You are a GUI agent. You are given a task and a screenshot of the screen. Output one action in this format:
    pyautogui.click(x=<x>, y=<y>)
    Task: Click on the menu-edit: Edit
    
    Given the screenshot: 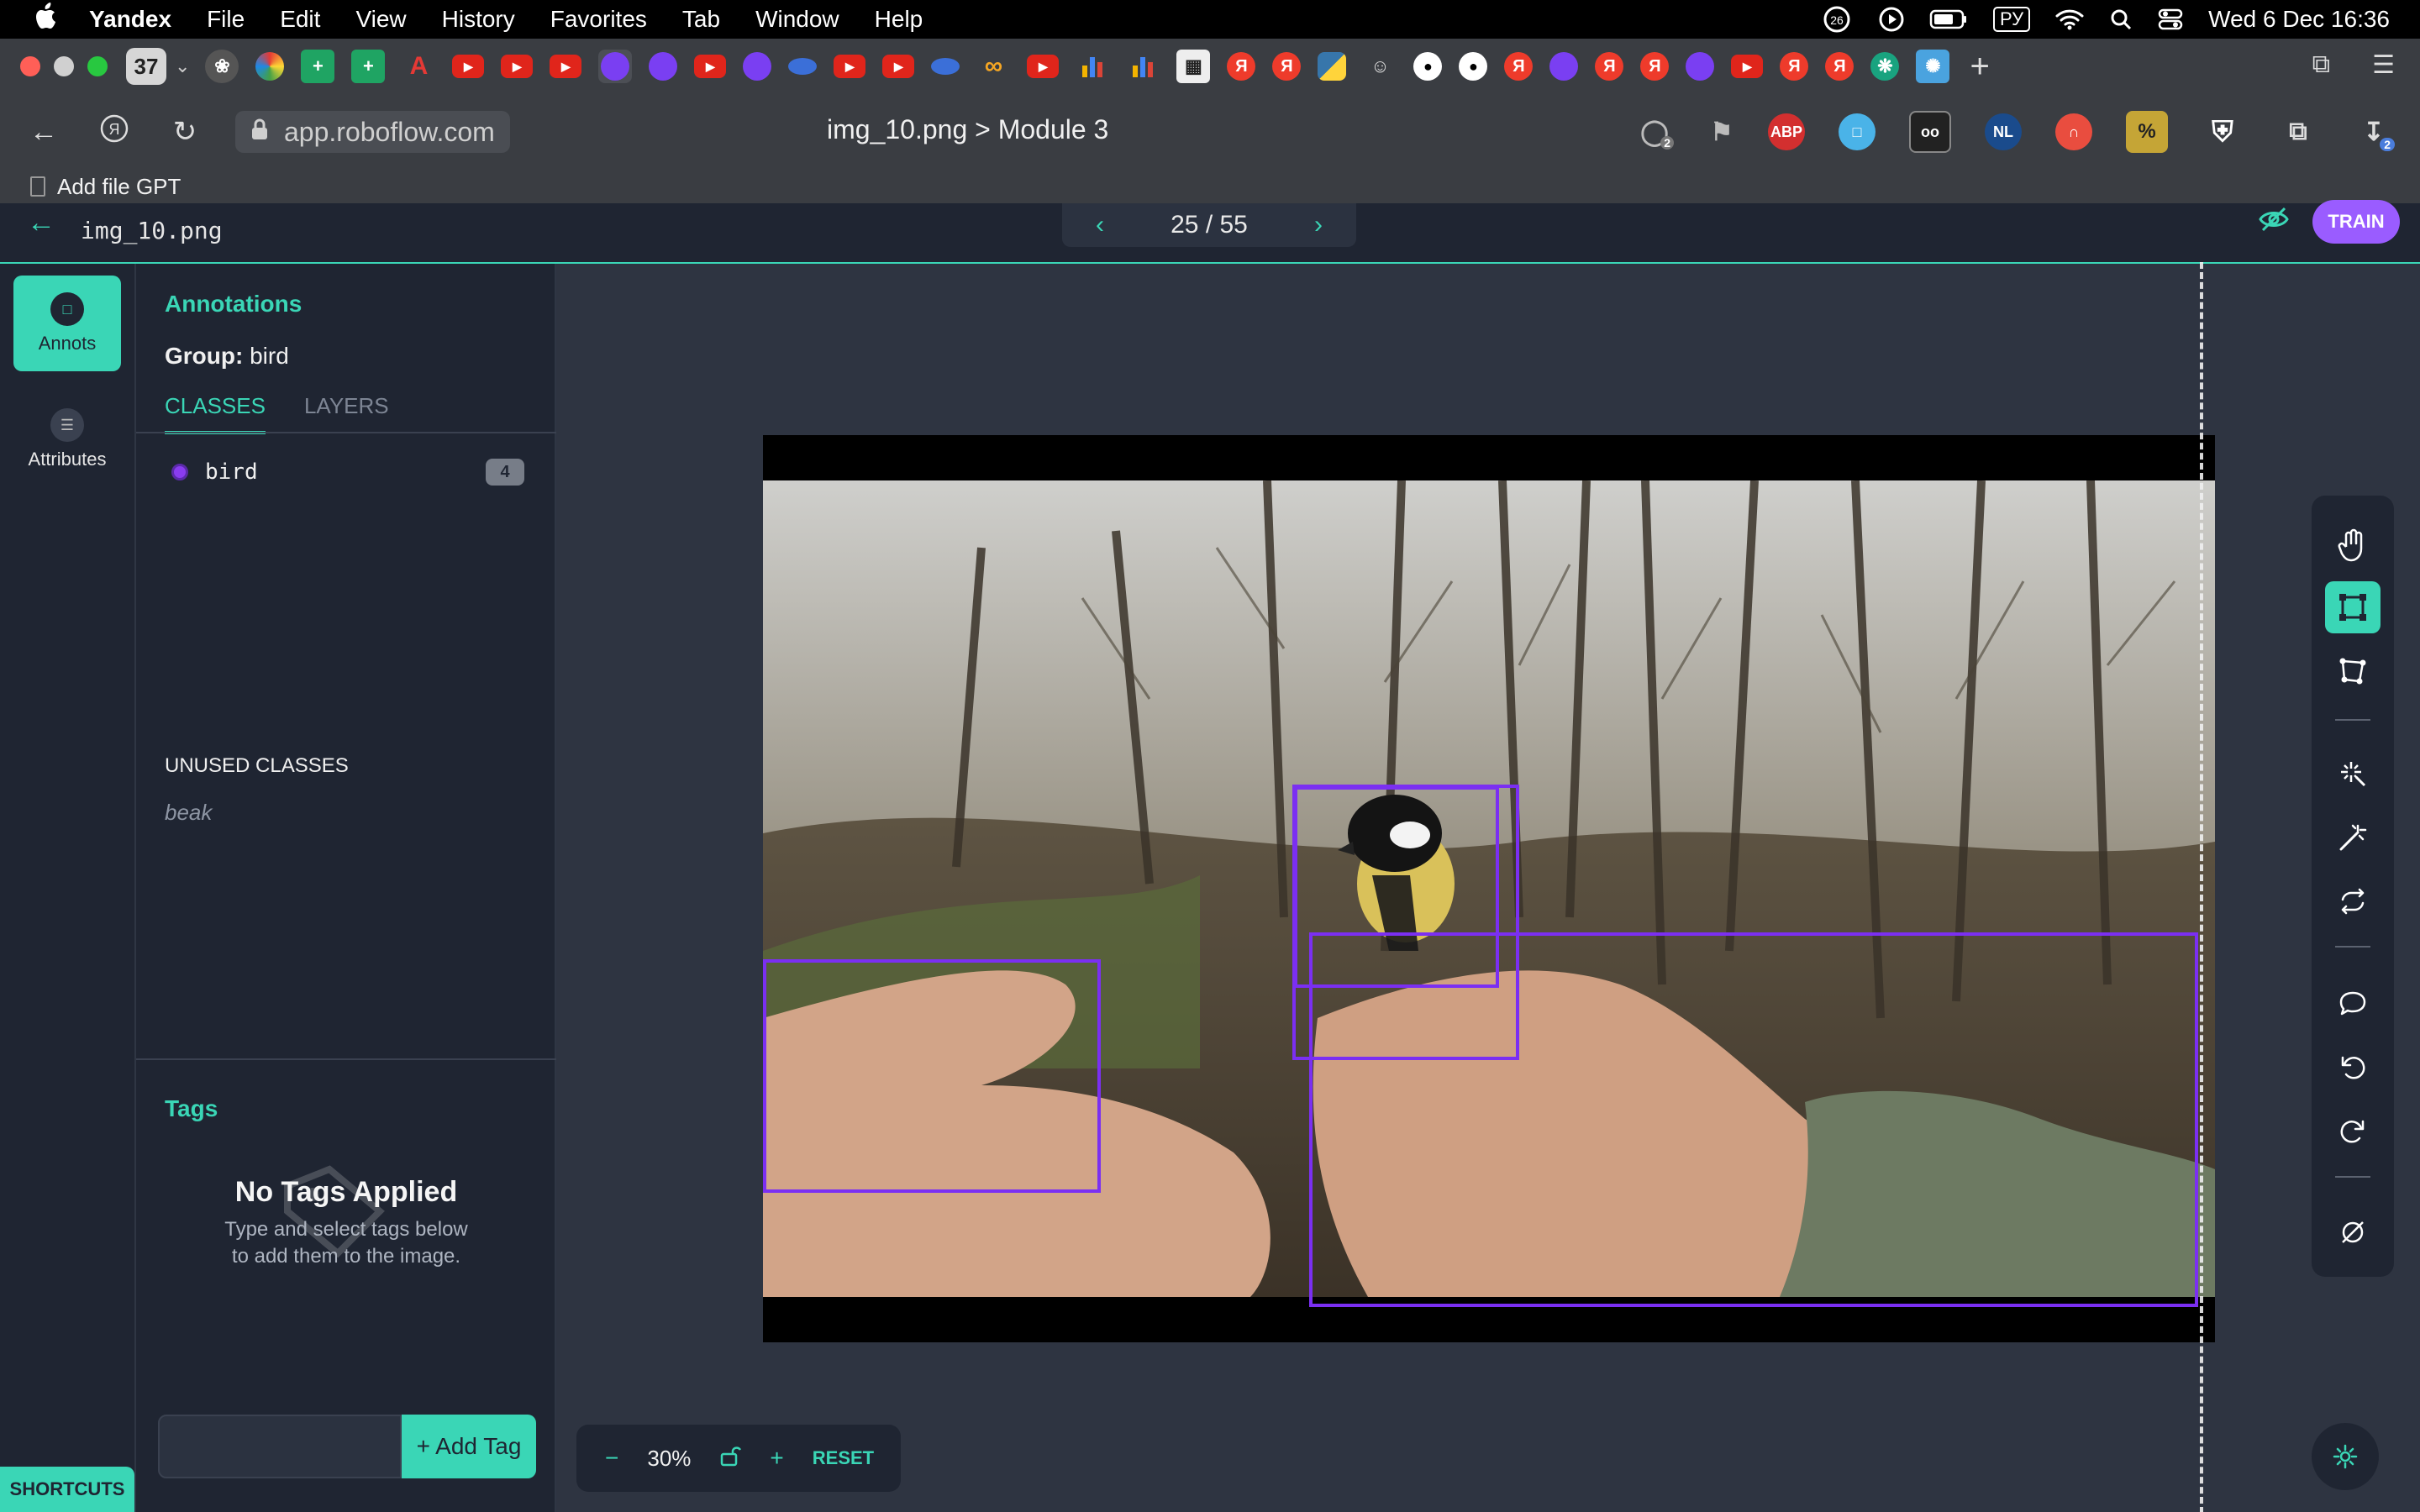 What is the action you would take?
    pyautogui.click(x=300, y=19)
    